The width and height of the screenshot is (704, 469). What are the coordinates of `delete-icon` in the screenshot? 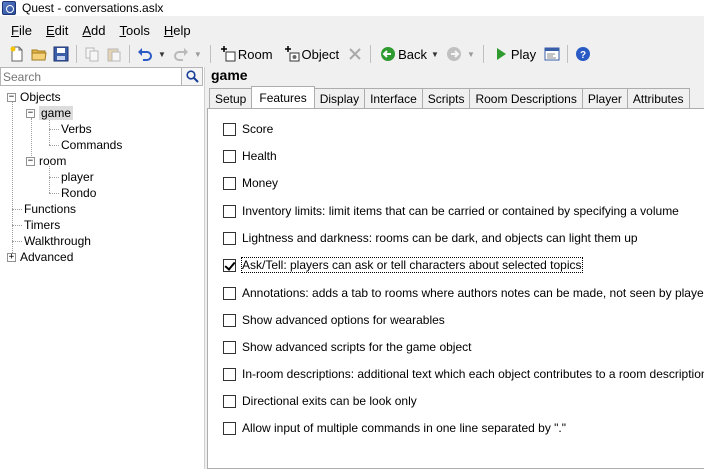 It's located at (355, 54).